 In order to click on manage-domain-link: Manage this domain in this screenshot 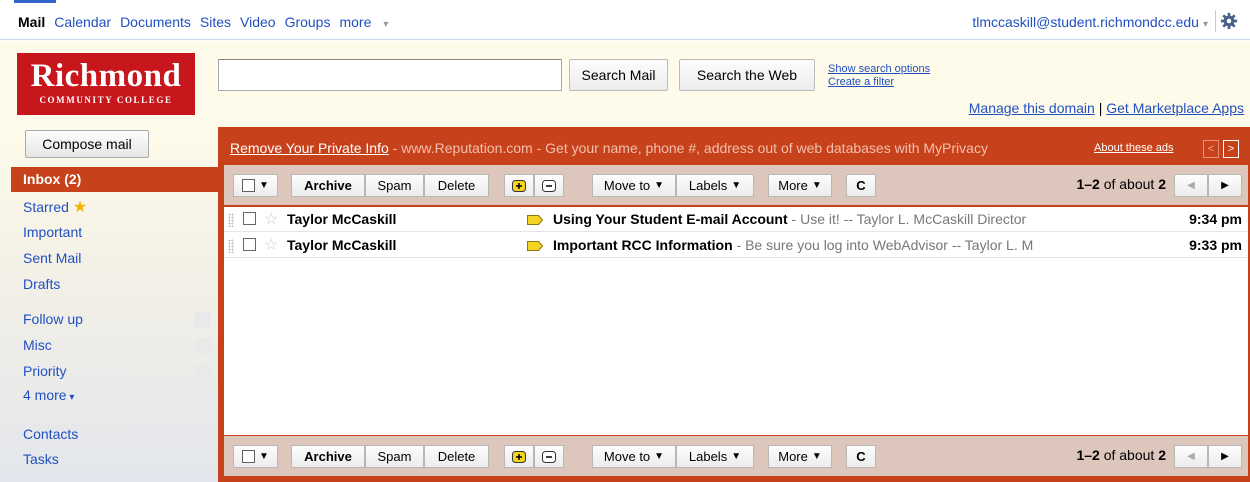, I will do `click(1032, 108)`.